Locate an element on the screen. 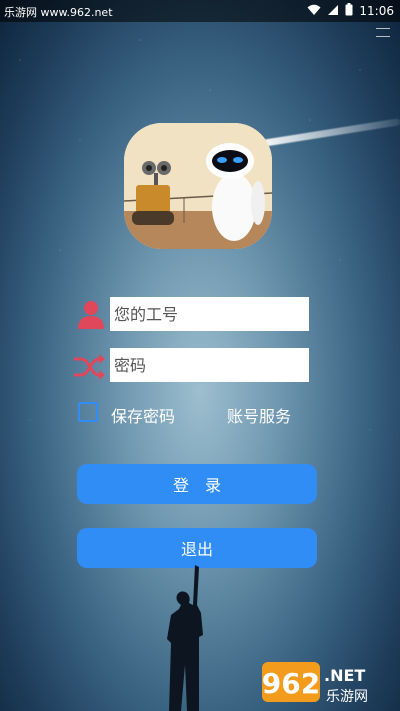 This screenshot has width=400, height=711. exit-button: 退出 is located at coordinates (197, 548).